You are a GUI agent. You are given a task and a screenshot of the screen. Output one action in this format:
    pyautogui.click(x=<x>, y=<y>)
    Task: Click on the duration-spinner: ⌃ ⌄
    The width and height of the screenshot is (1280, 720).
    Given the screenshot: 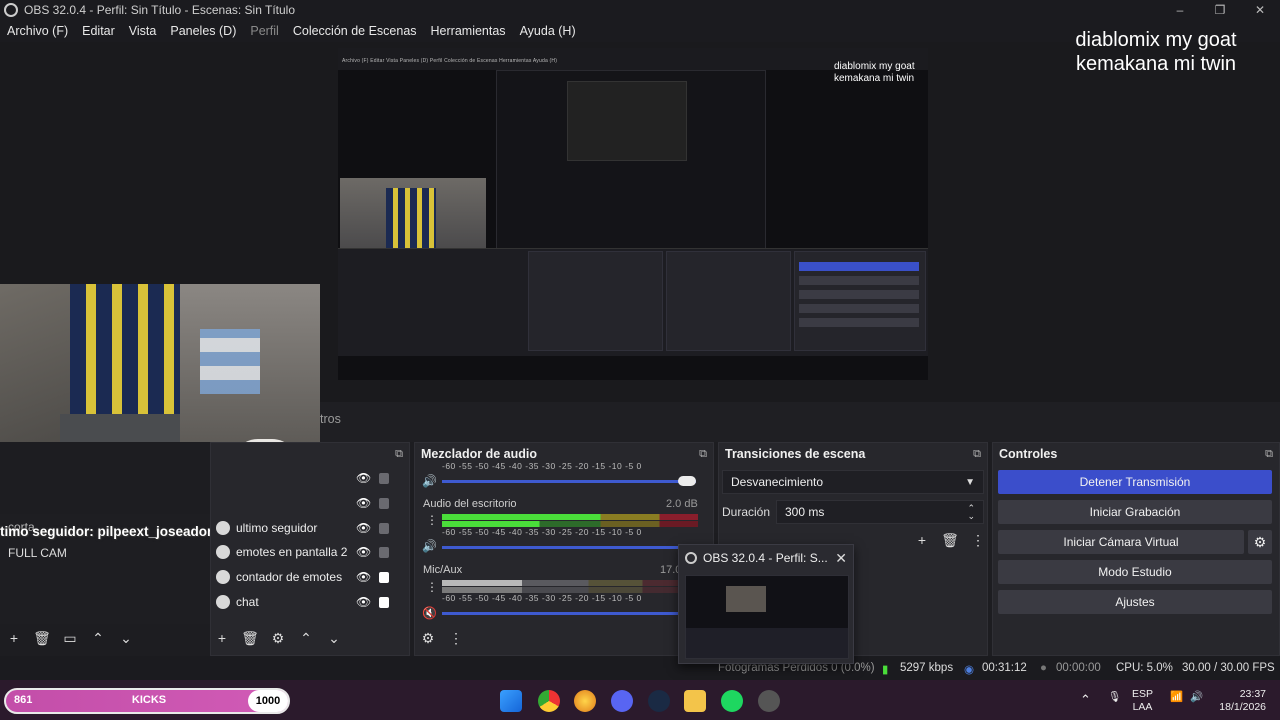 What is the action you would take?
    pyautogui.click(x=971, y=512)
    